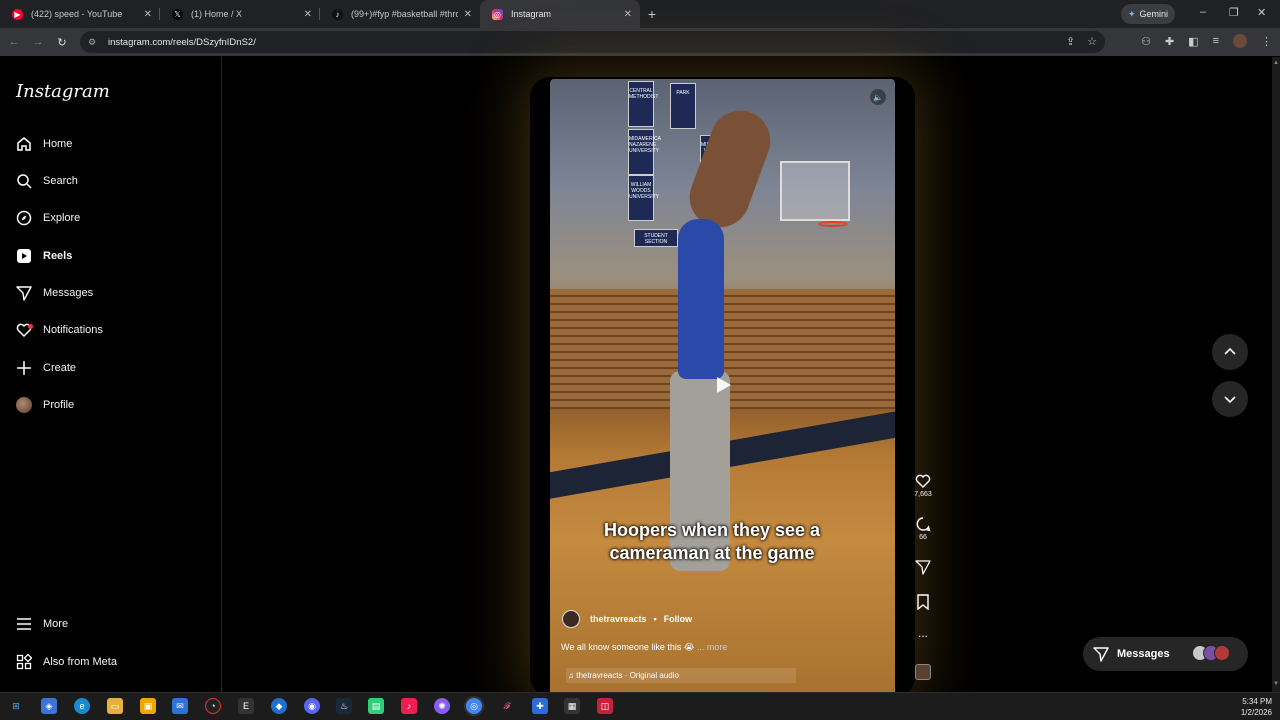  Describe the element at coordinates (59, 330) in the screenshot. I see `sidebar-item-notifications: Notifications` at that location.